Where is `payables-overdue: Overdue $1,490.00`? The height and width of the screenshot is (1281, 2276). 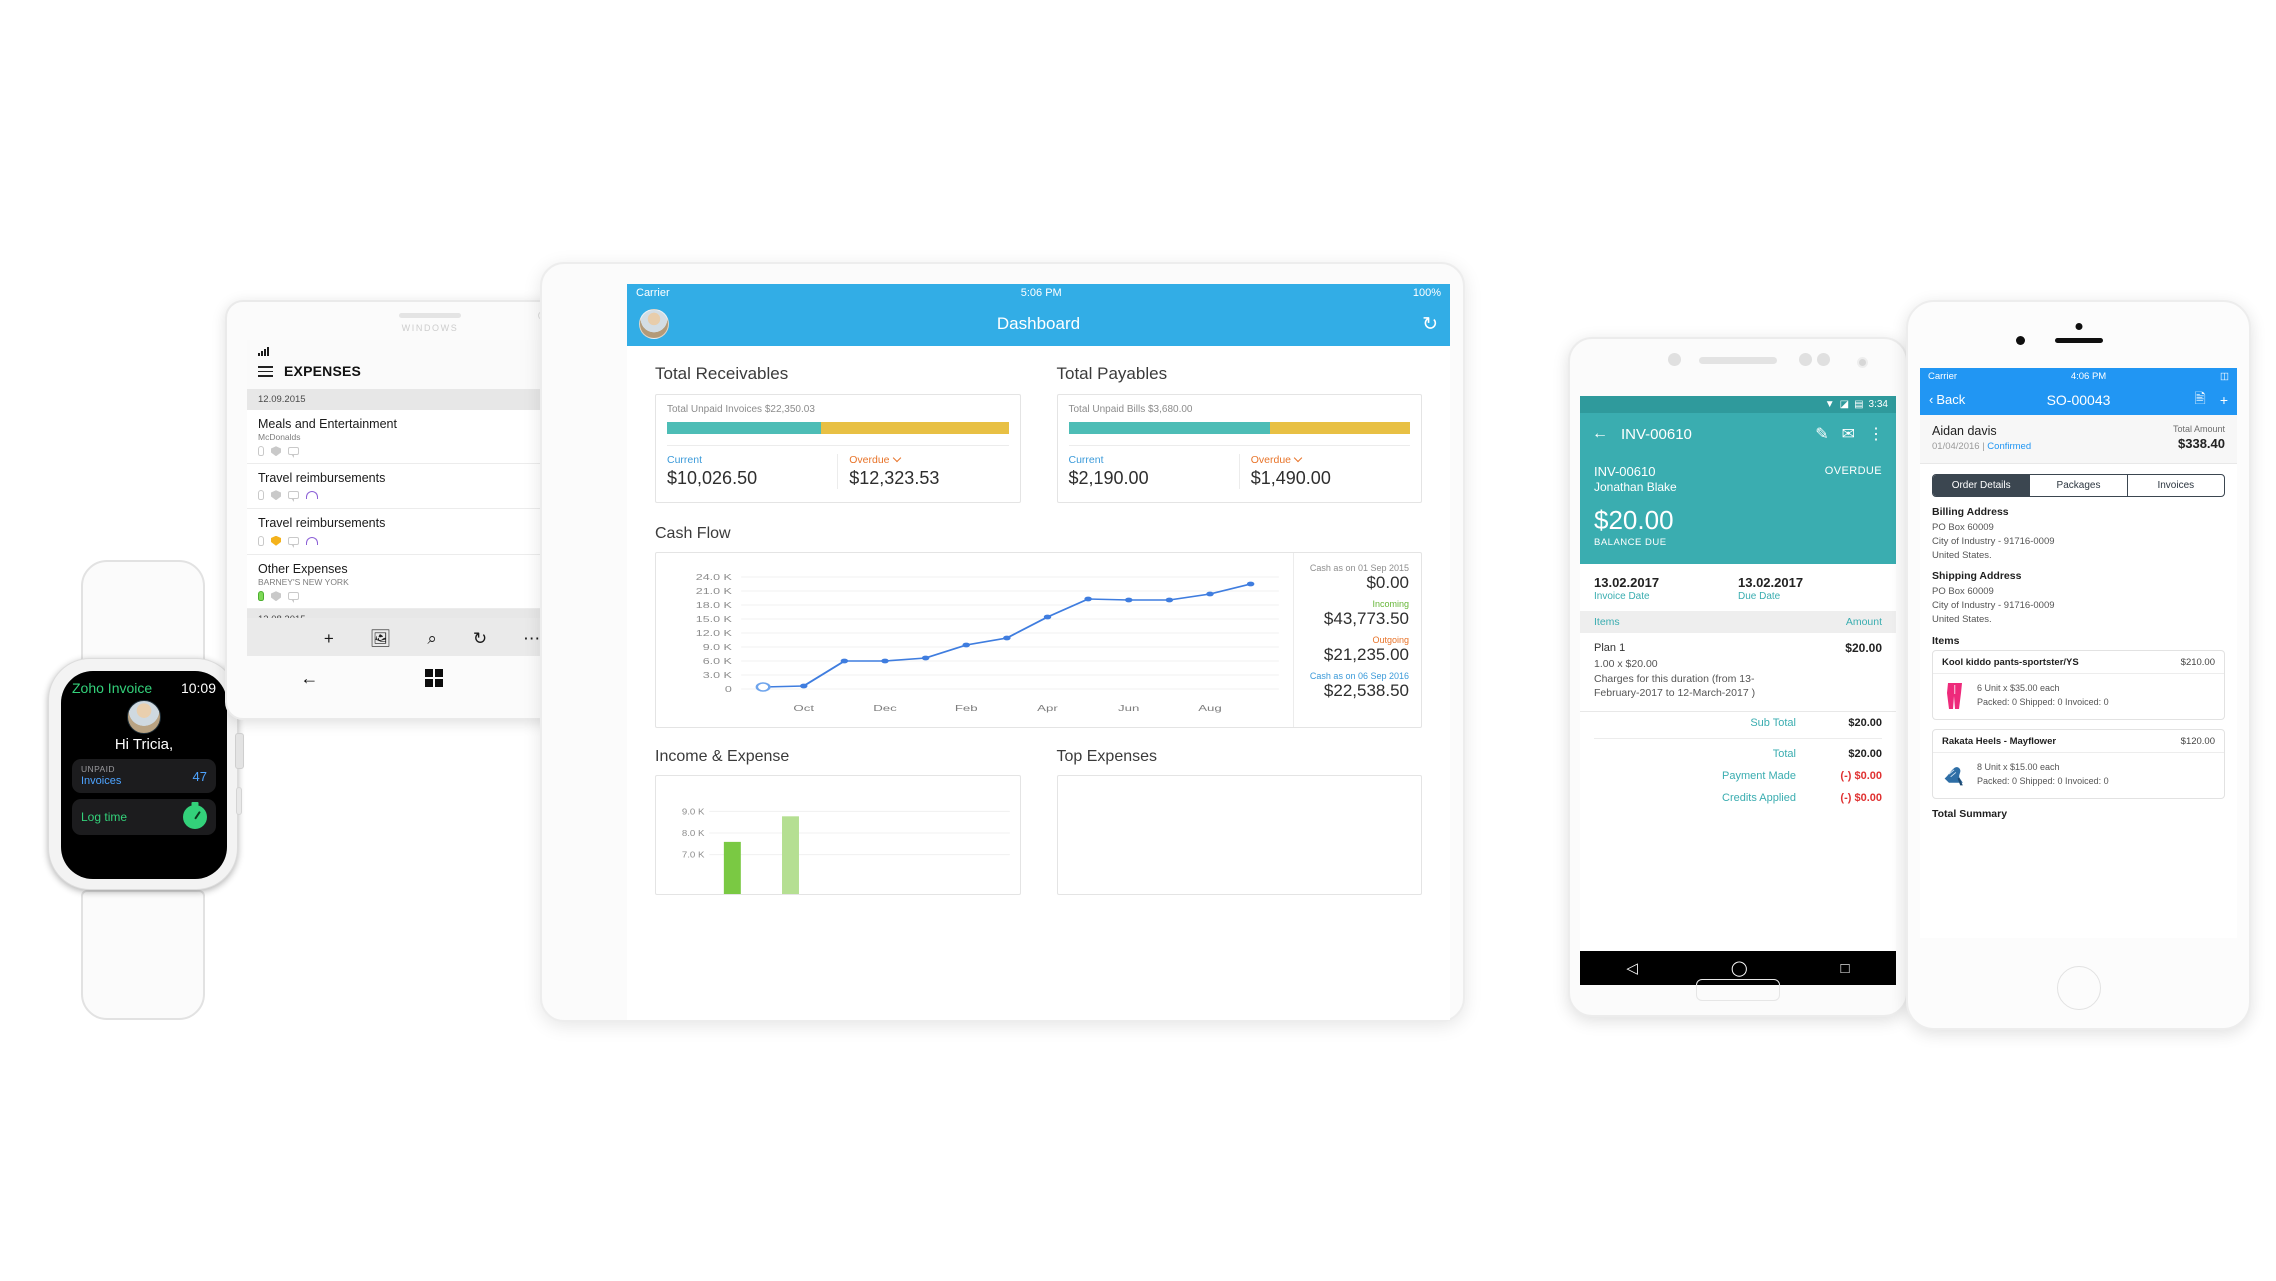
payables-overdue: Overdue $1,490.00 is located at coordinates (1329, 471).